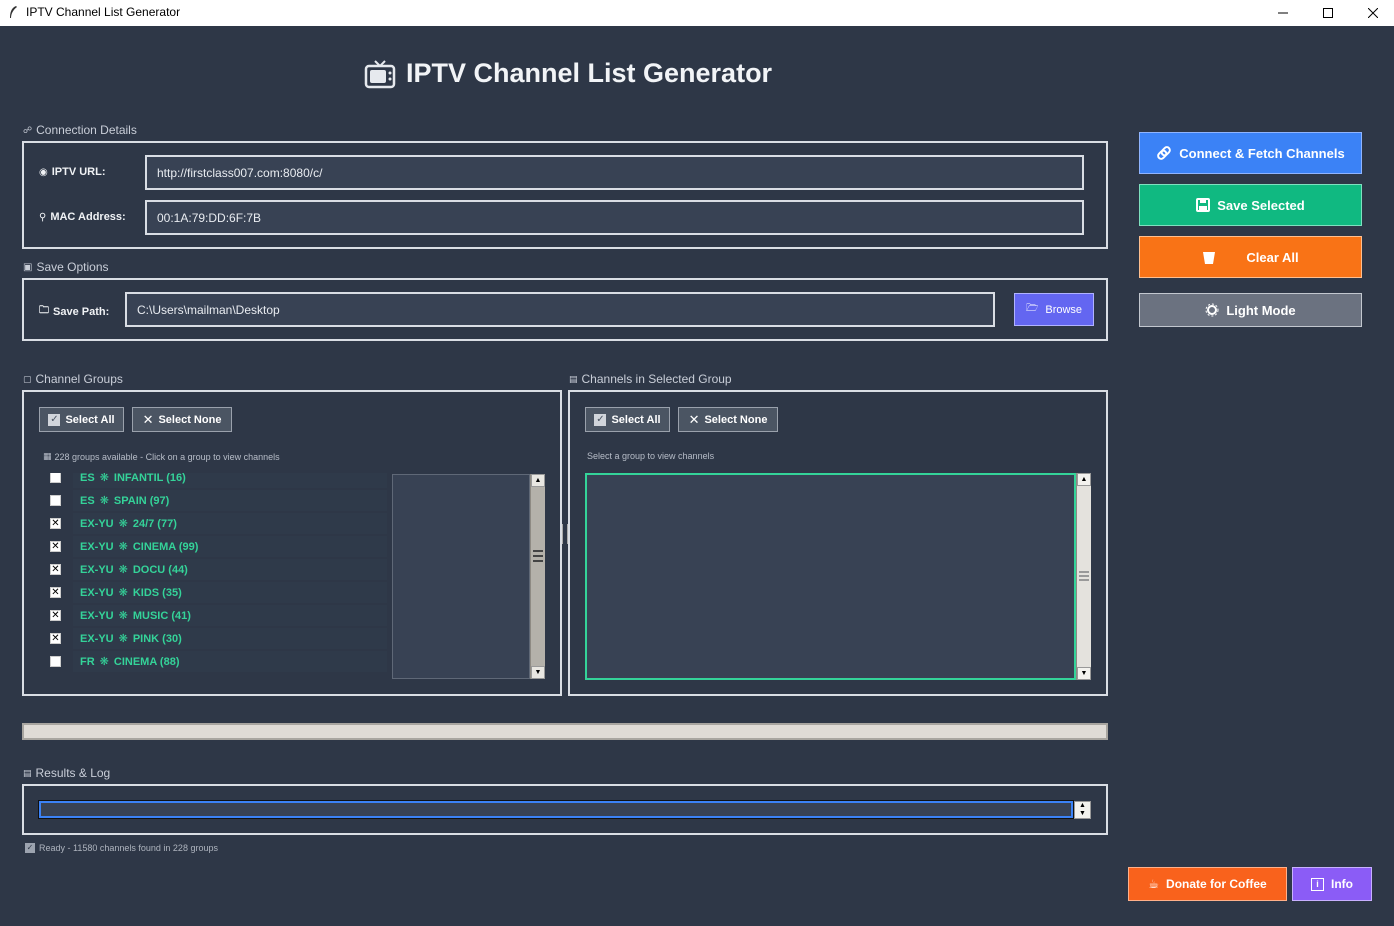  Describe the element at coordinates (90, 419) in the screenshot. I see `groups-select-all-label: Select All` at that location.